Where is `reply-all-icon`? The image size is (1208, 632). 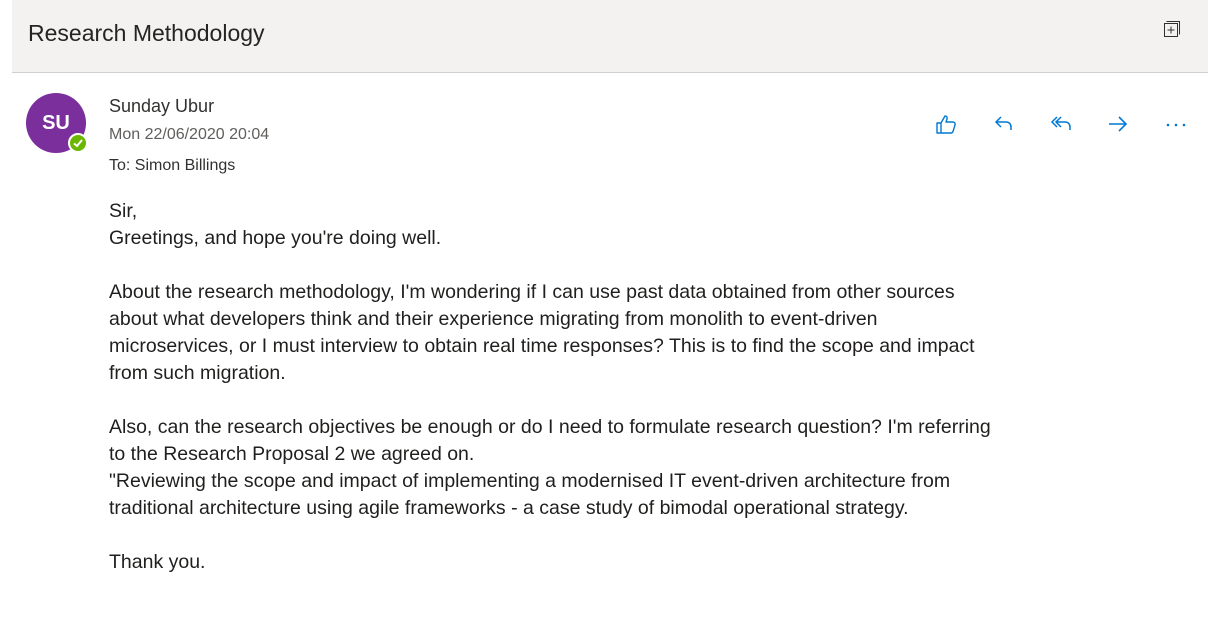 reply-all-icon is located at coordinates (1060, 123).